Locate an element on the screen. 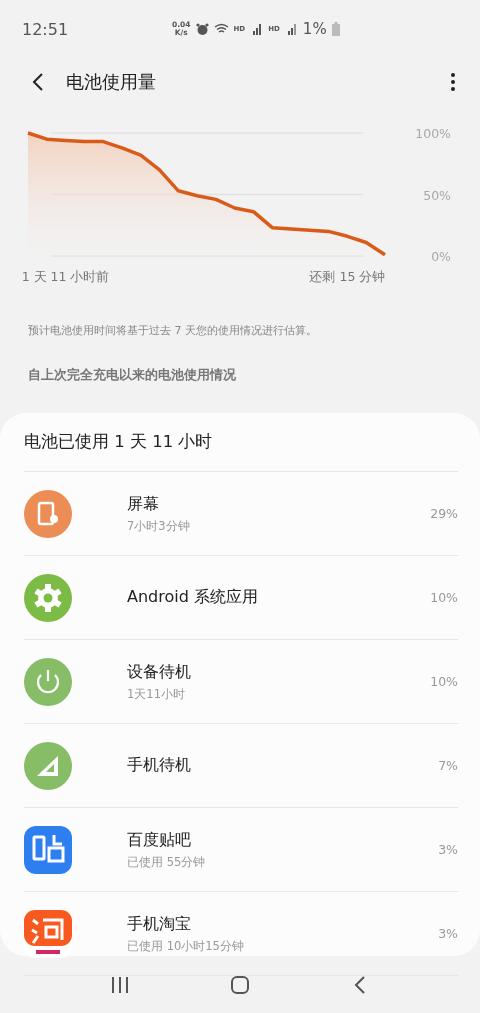  usage-item: Android 系统应用 10% is located at coordinates (241, 598).